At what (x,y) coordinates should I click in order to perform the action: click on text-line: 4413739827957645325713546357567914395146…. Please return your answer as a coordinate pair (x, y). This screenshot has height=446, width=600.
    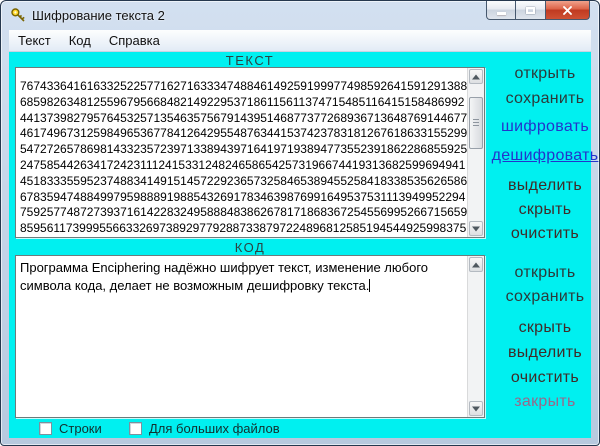
    Looking at the image, I should click on (243, 117).